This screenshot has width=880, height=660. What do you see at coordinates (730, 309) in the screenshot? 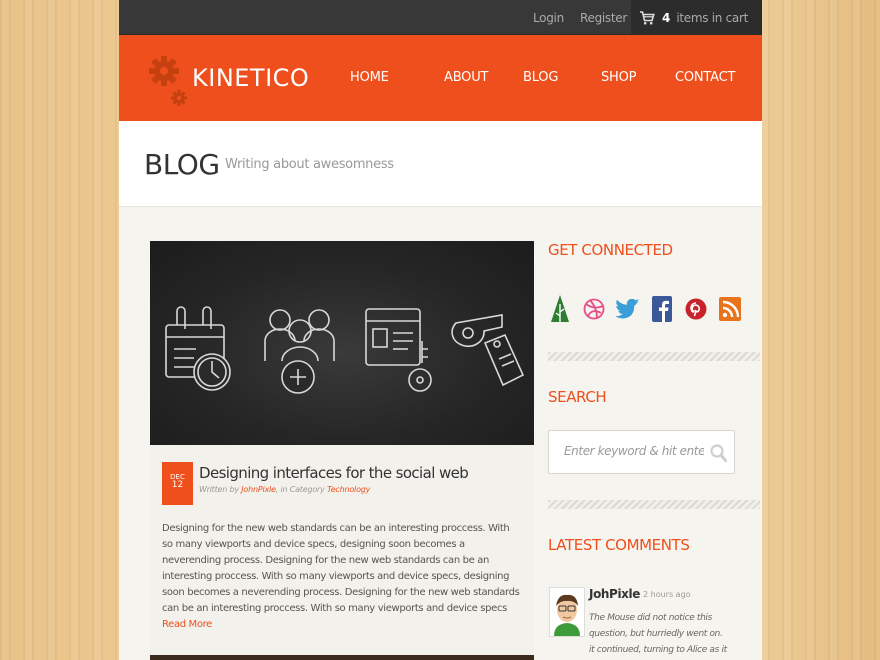
I see `rss-icon` at bounding box center [730, 309].